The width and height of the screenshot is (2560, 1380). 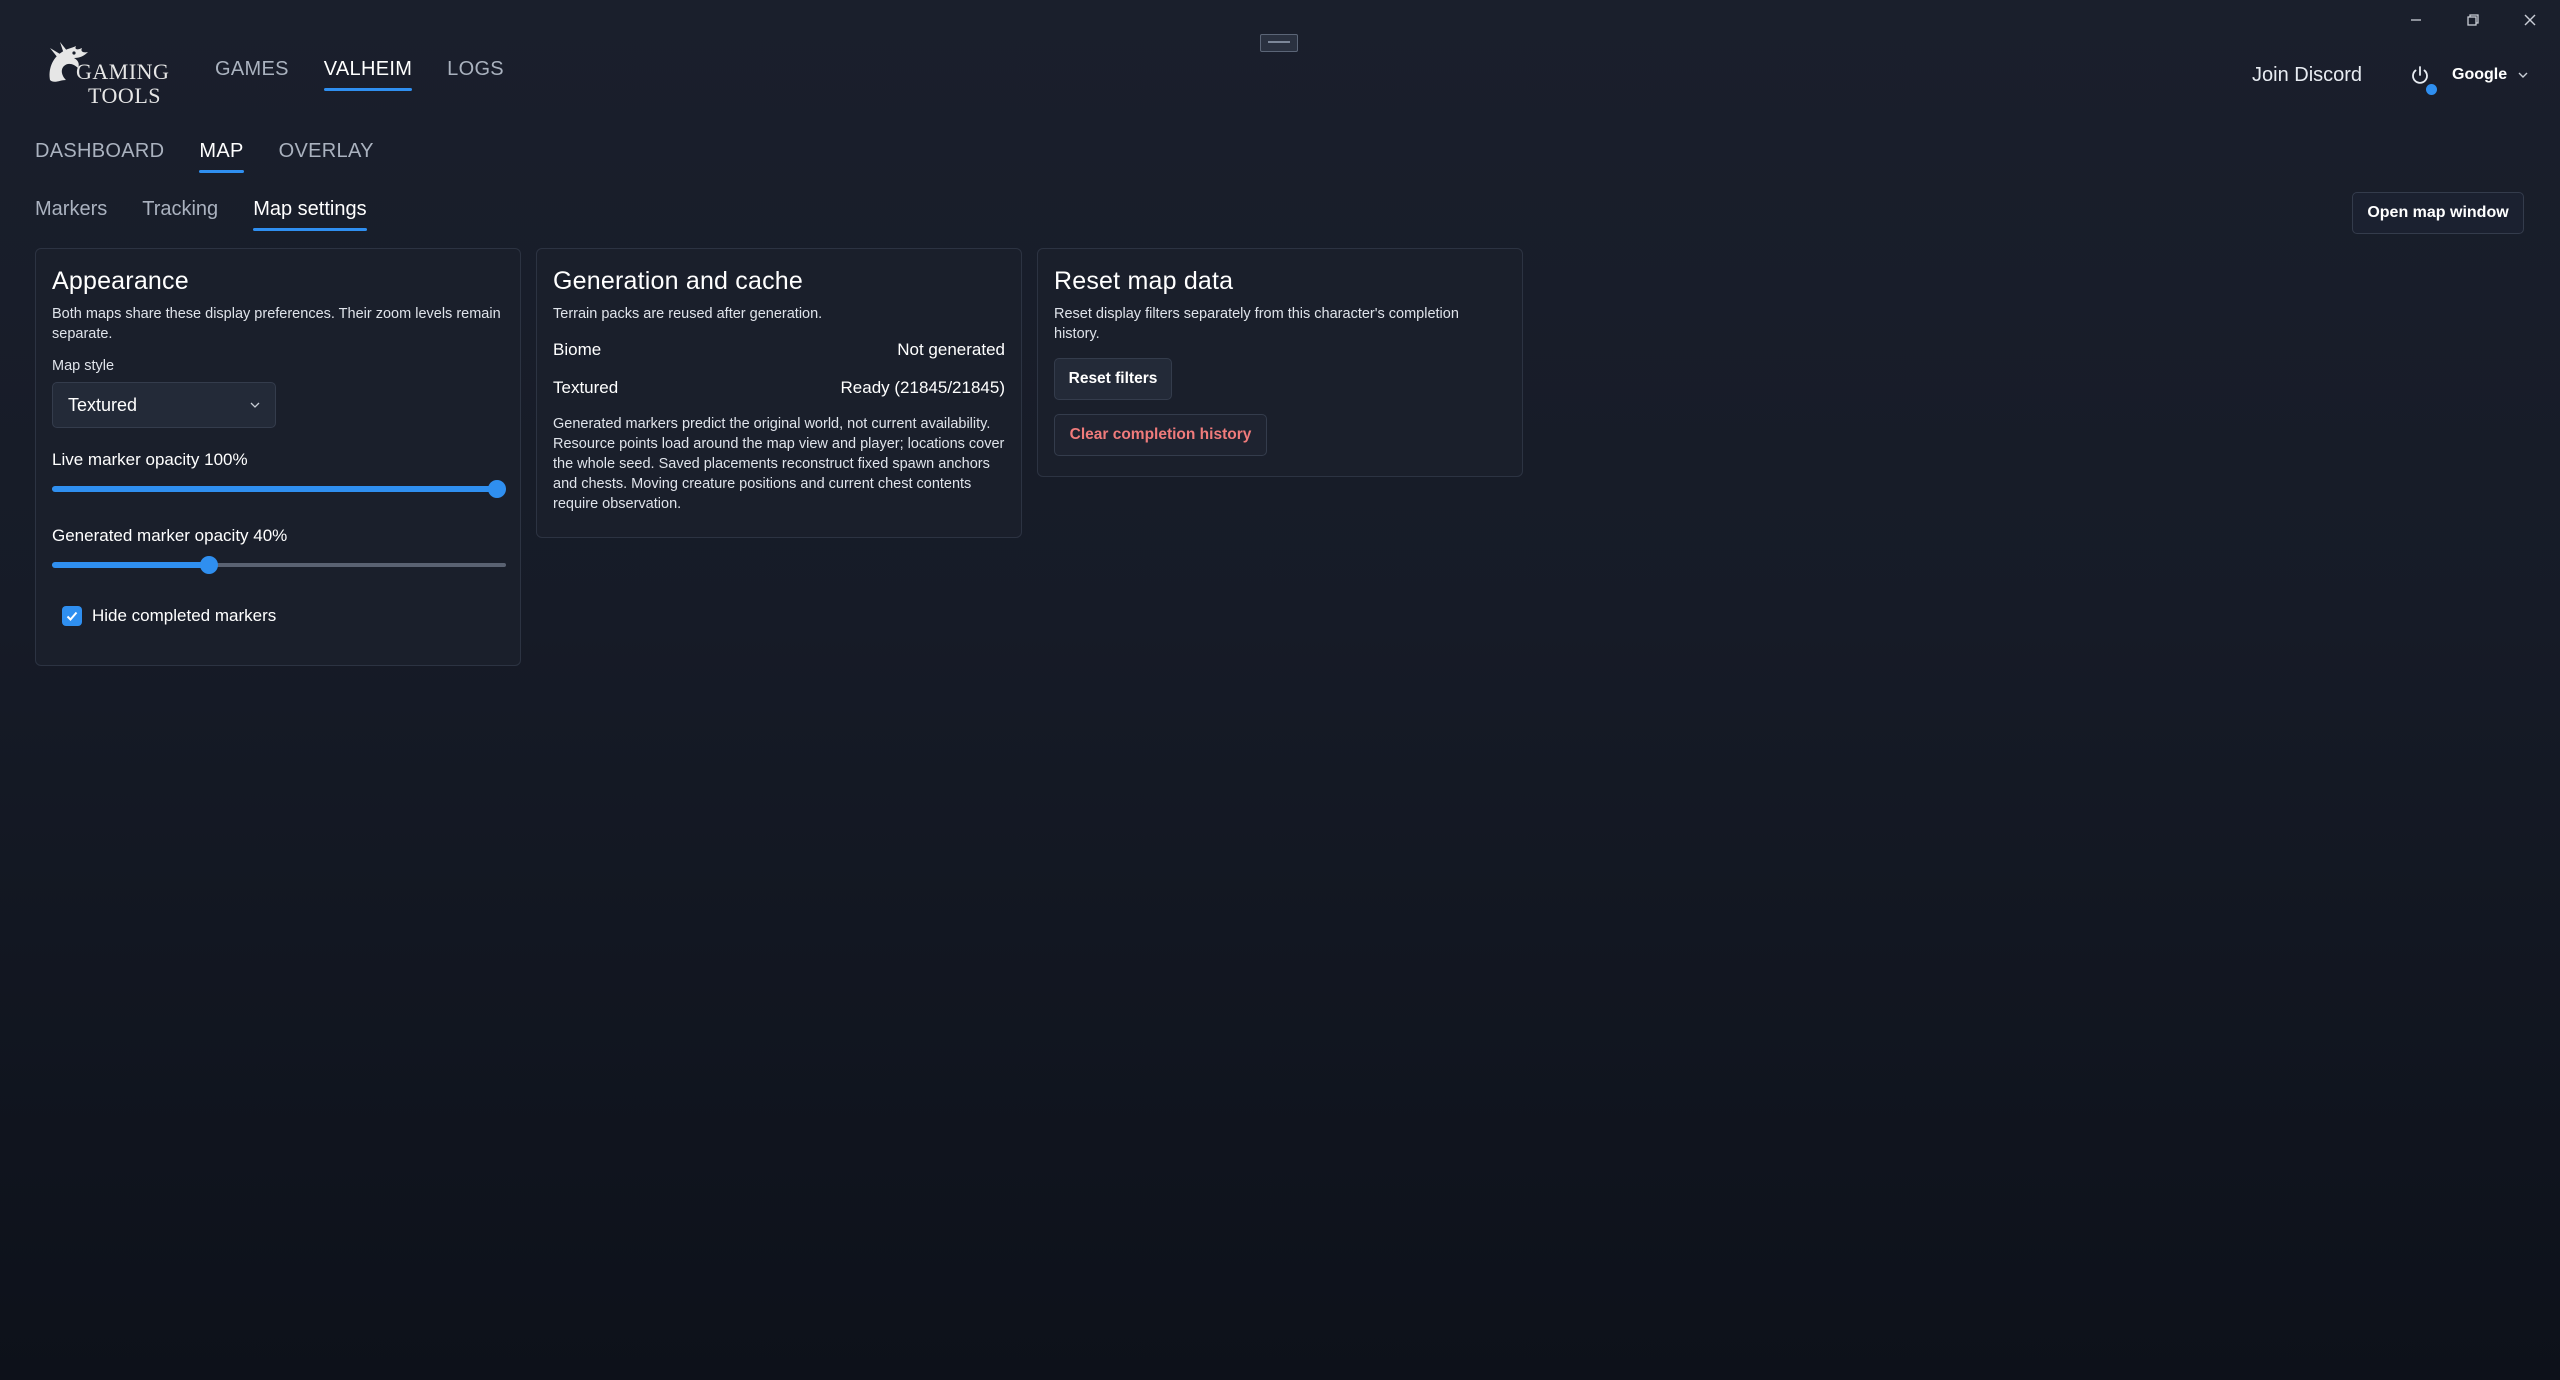 What do you see at coordinates (922, 387) in the screenshot?
I see `textured-value: Ready (21845/21845)` at bounding box center [922, 387].